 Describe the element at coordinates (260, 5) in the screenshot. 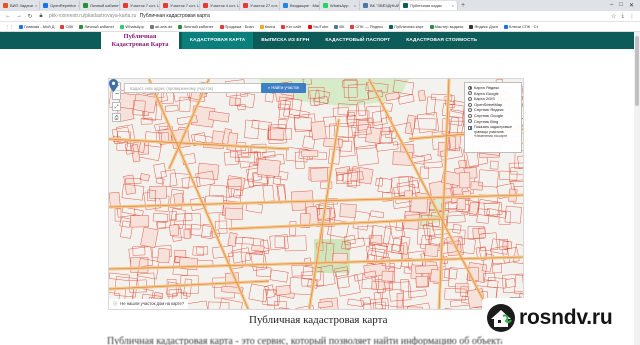

I see `browser-tab: Участок 27 сот.×` at that location.